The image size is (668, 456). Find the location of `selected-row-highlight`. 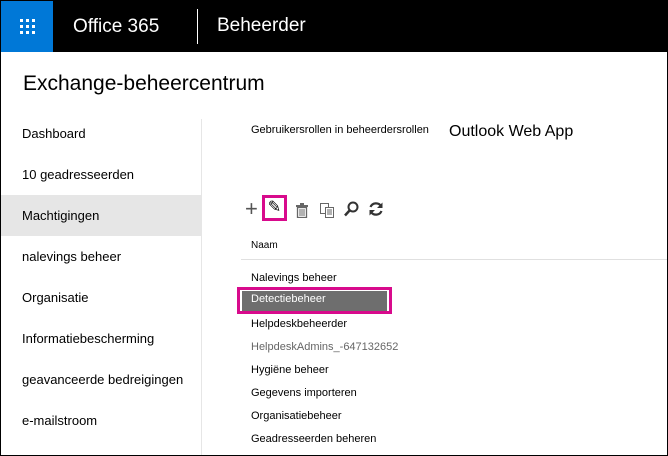

selected-row-highlight is located at coordinates (314, 300).